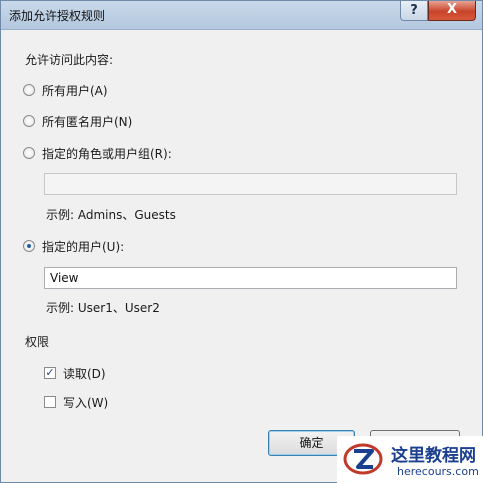 This screenshot has width=483, height=483. What do you see at coordinates (75, 90) in the screenshot?
I see `radio-all-users-label: 所有用户(A)` at bounding box center [75, 90].